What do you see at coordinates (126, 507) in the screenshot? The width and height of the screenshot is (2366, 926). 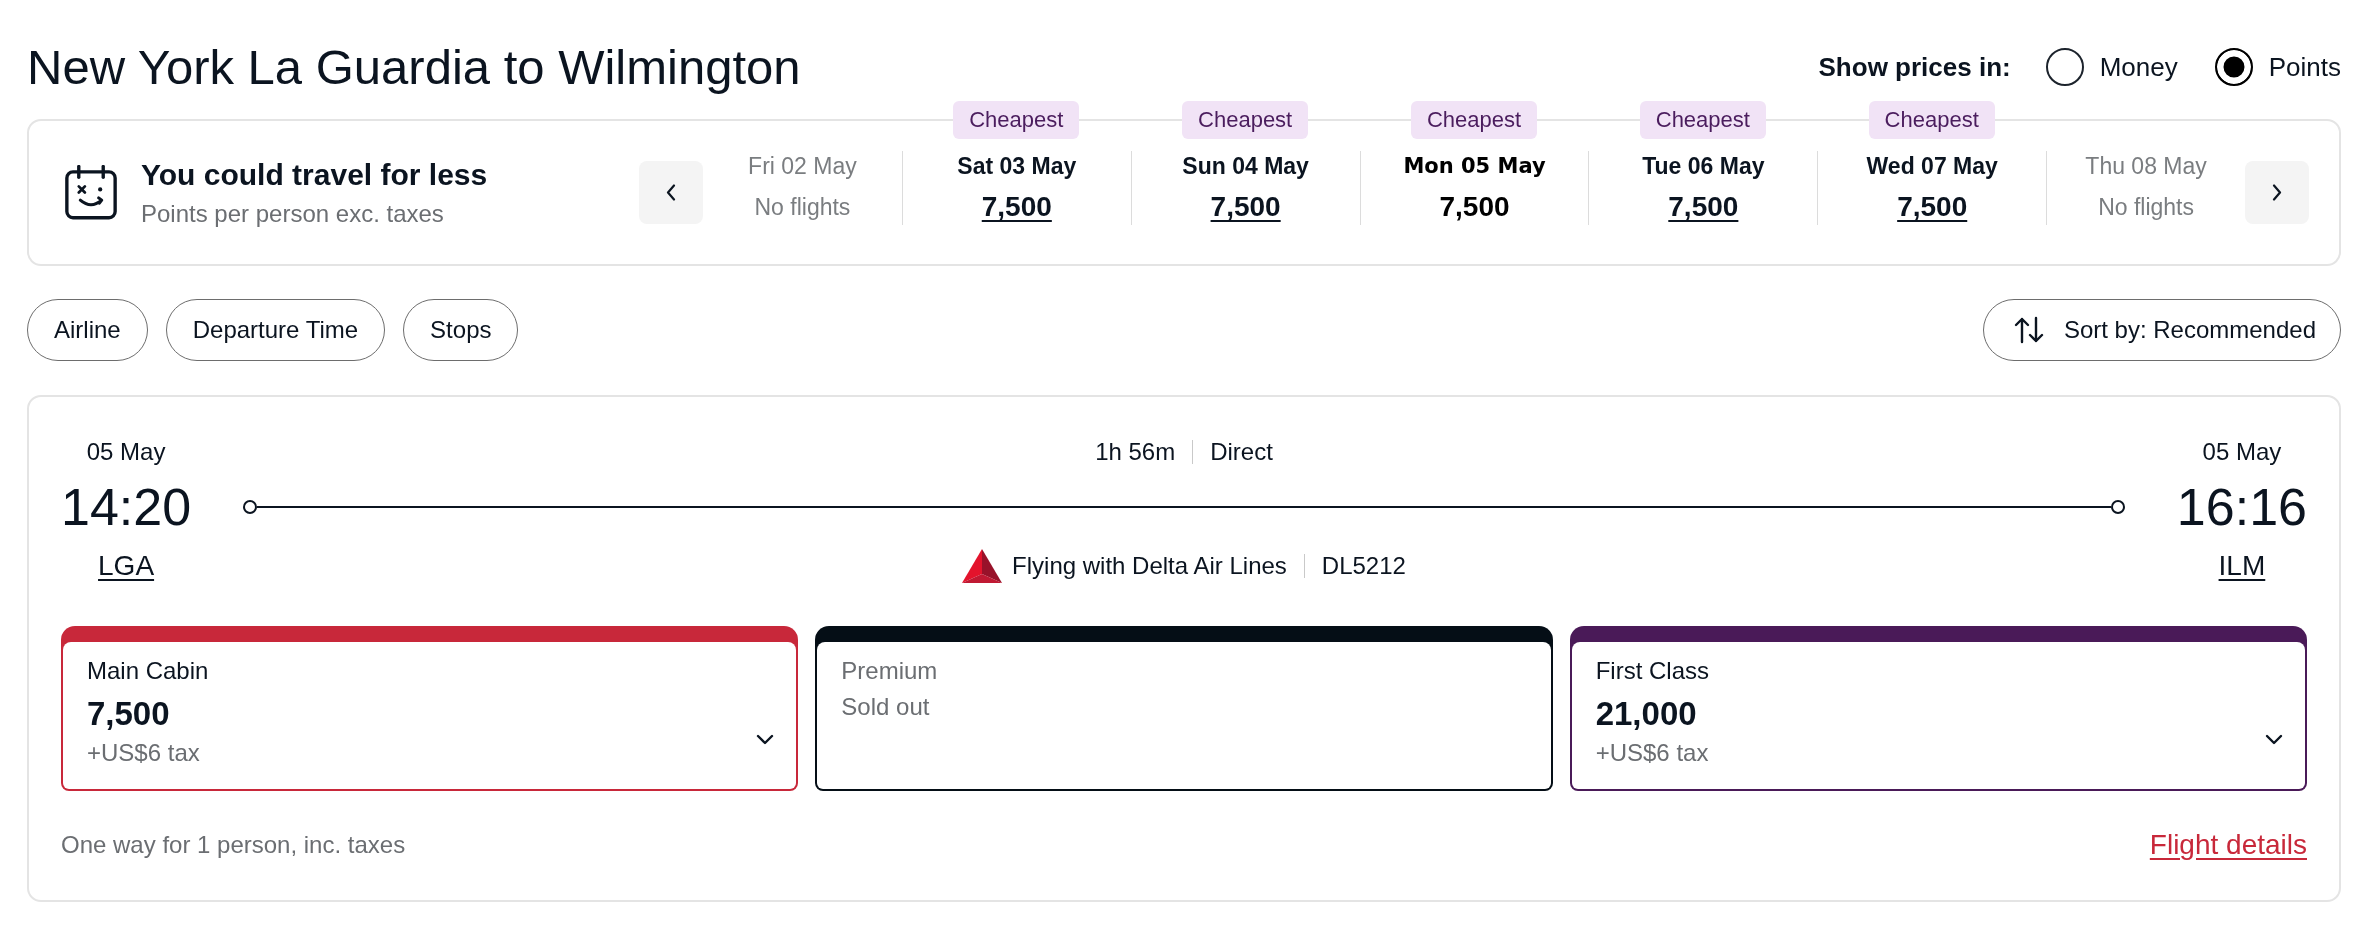 I see `flight-time: 14:20` at bounding box center [126, 507].